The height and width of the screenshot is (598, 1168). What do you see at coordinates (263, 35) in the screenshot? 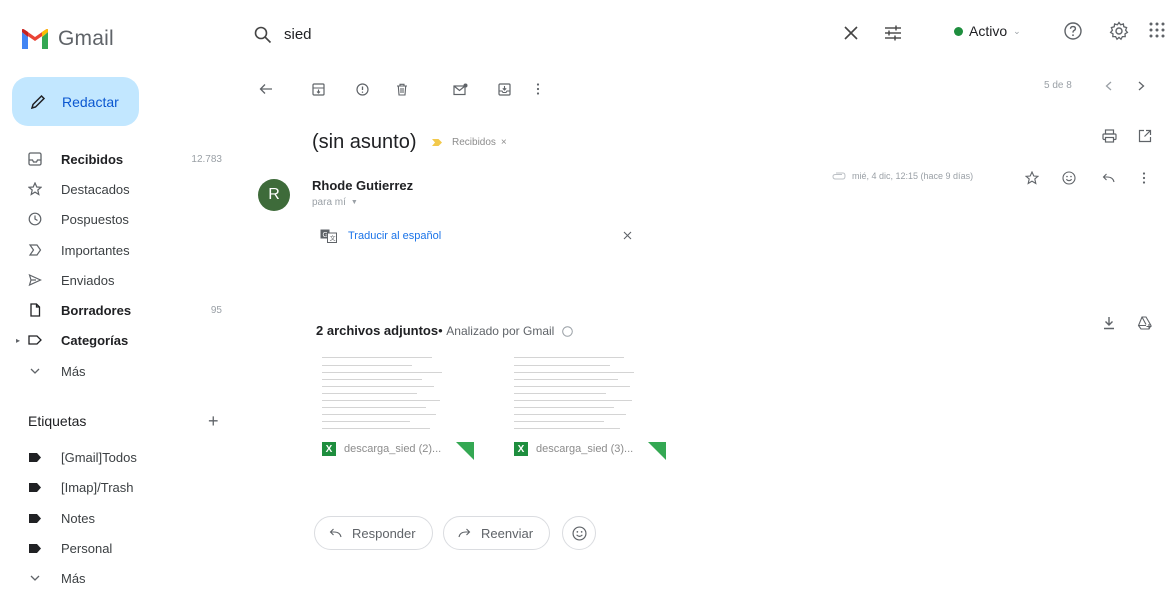
I see `search-icon` at bounding box center [263, 35].